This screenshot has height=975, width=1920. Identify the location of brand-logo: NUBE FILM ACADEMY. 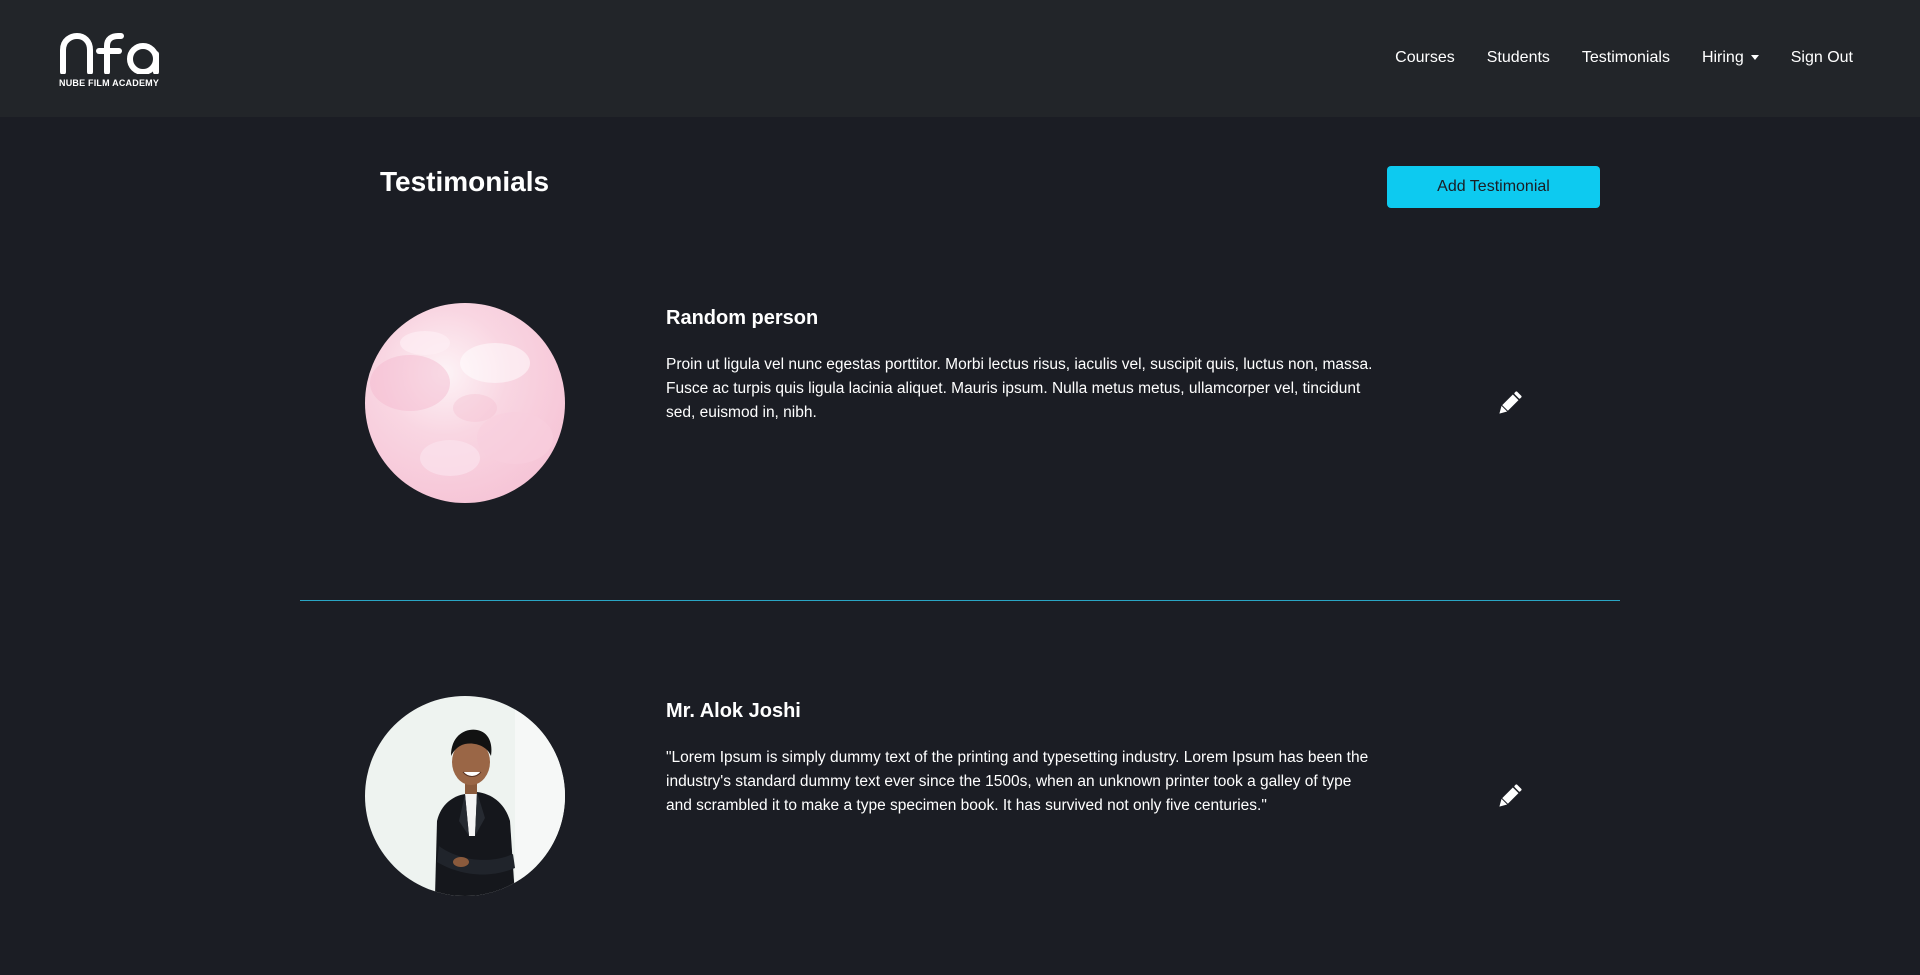
(114, 62).